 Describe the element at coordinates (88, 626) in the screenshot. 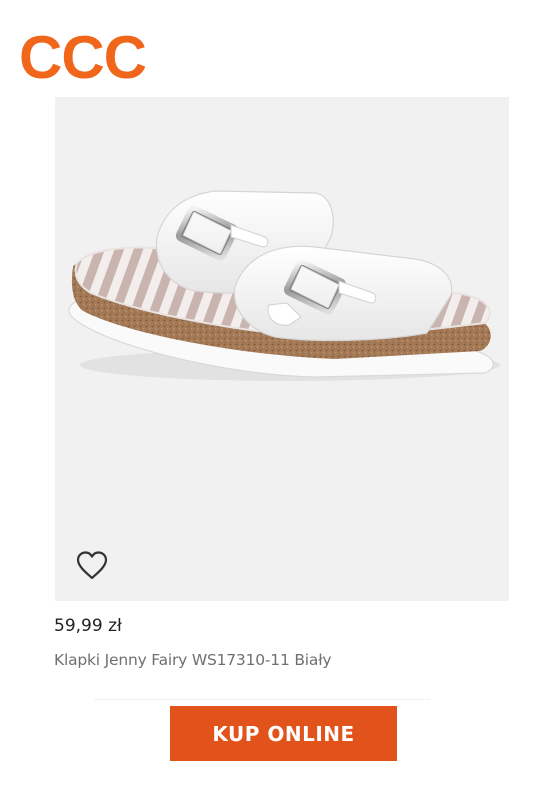

I see `product-price: 59,99 zł` at that location.